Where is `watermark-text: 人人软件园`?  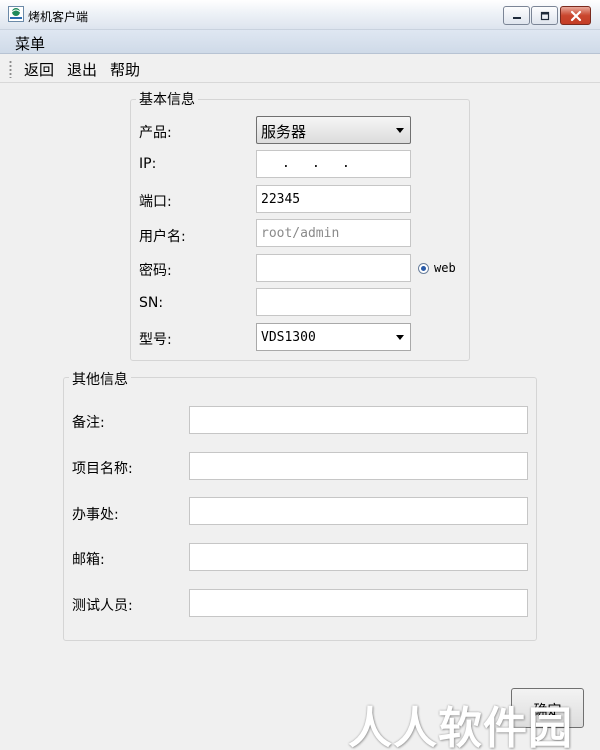 watermark-text: 人人软件园 is located at coordinates (460, 726).